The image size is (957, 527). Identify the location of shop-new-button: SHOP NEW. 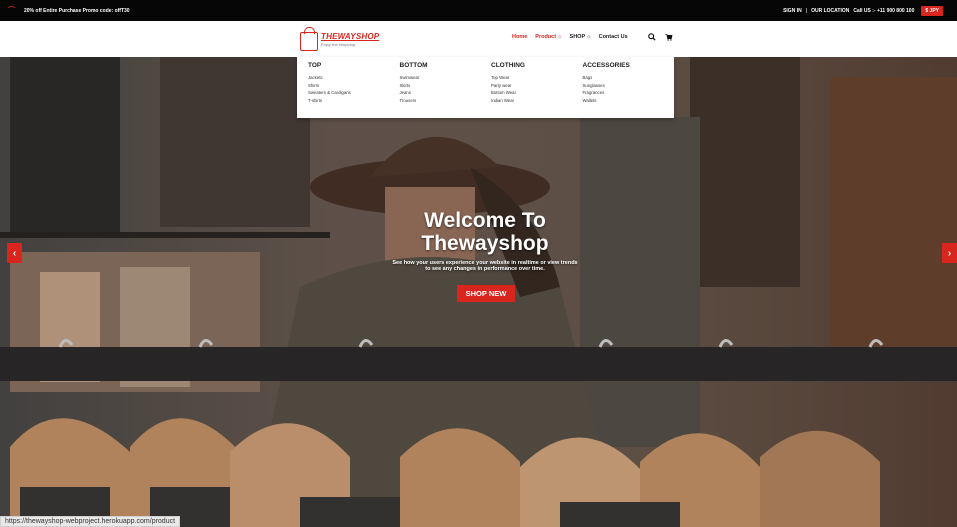
(486, 293).